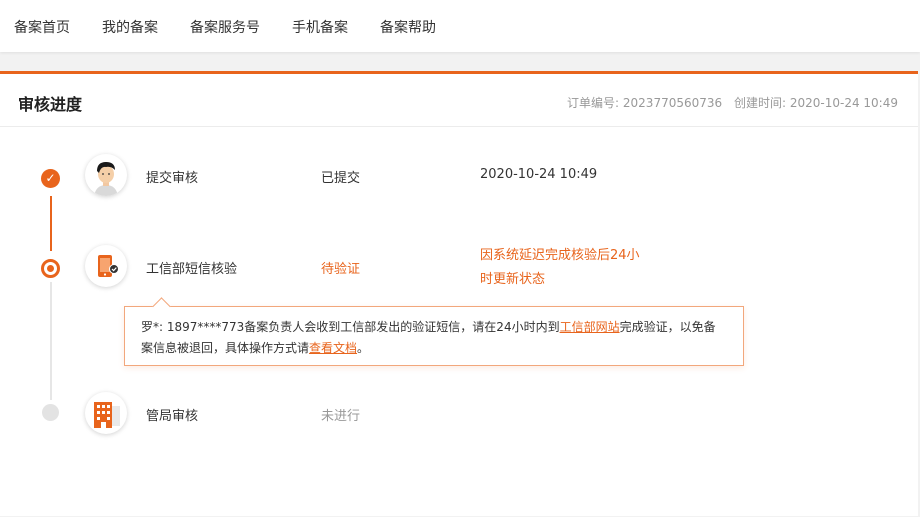 The height and width of the screenshot is (517, 920). I want to click on step-name-bureau-review: 管局审核, so click(172, 416).